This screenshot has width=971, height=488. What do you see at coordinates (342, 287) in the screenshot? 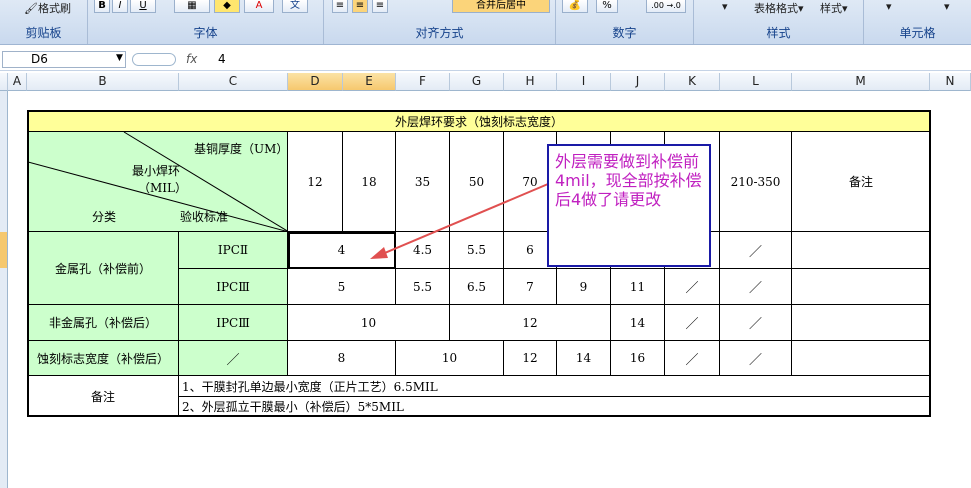
I see `cell-r2-d: 5` at bounding box center [342, 287].